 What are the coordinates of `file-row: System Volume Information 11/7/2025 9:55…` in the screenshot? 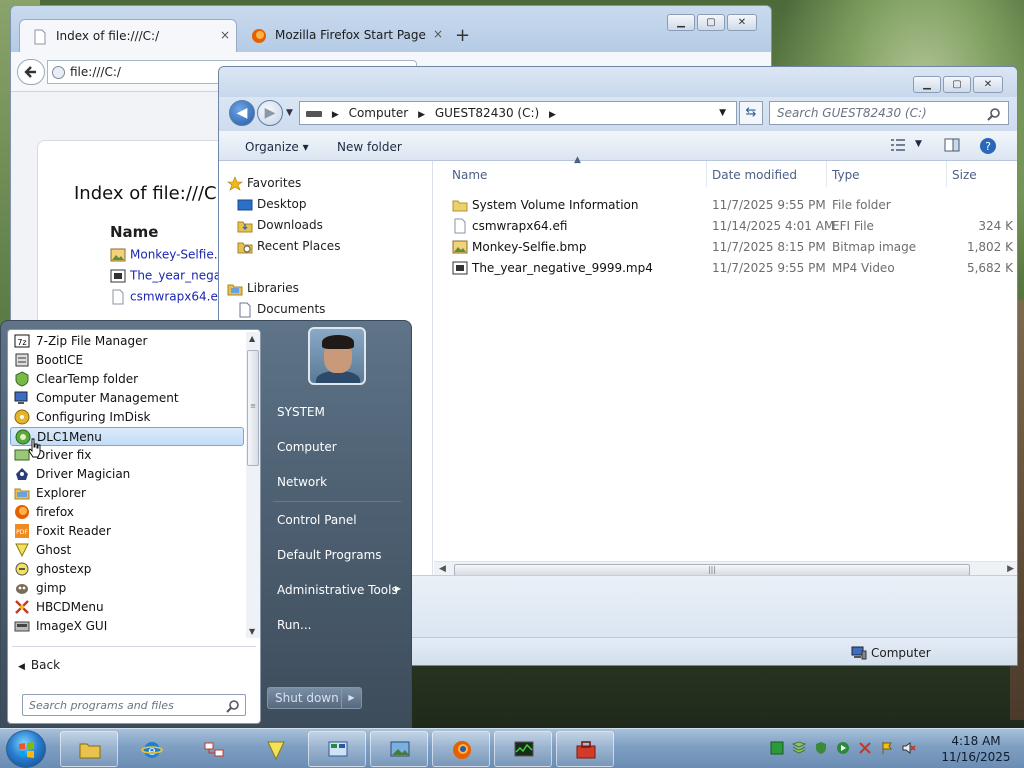 It's located at (725, 205).